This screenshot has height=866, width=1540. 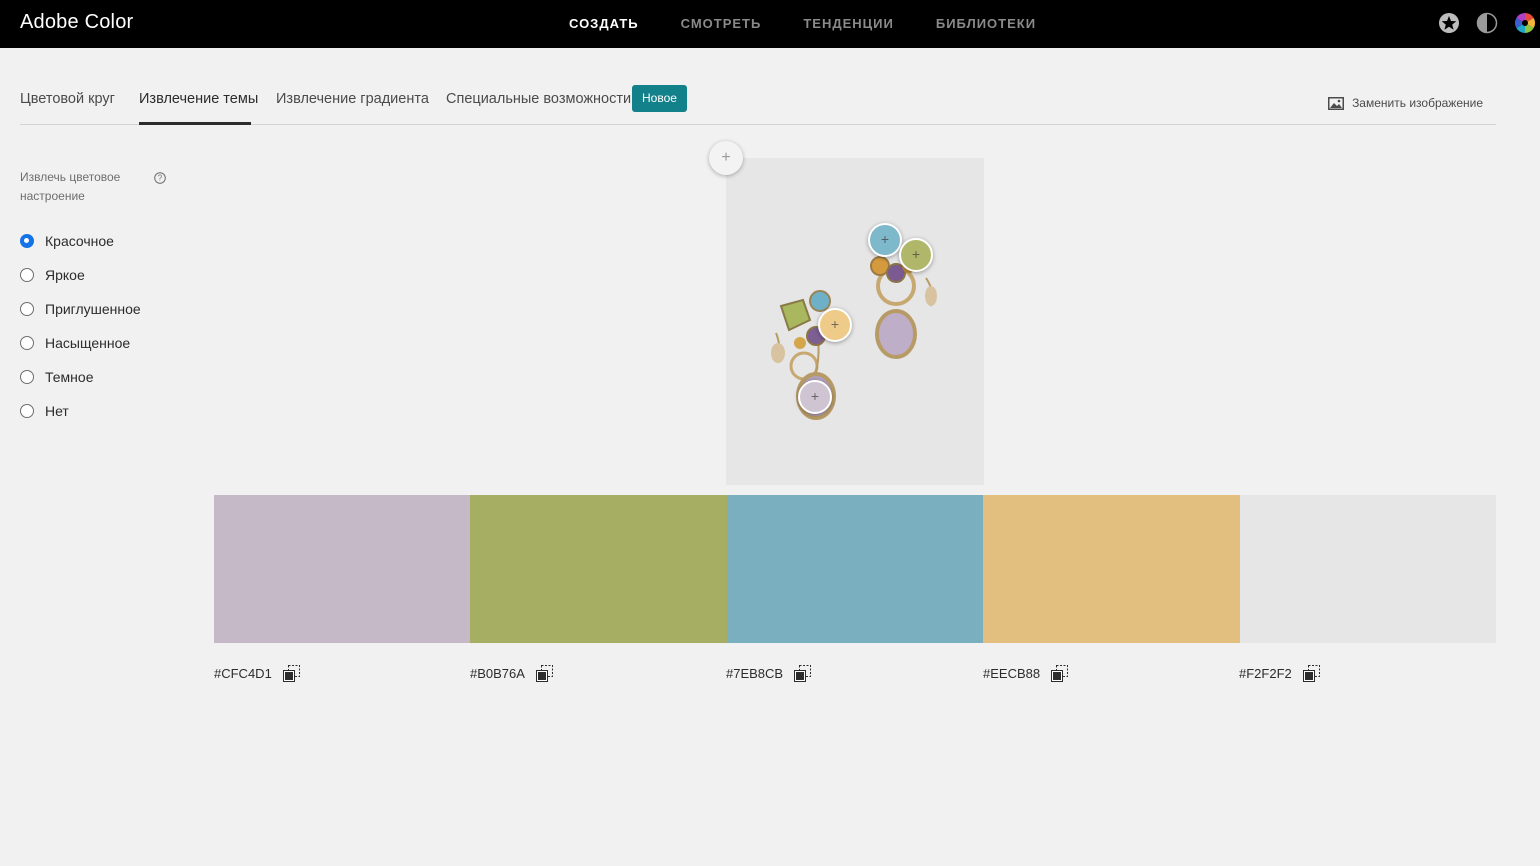 I want to click on color-picker-blue: +, so click(x=885, y=240).